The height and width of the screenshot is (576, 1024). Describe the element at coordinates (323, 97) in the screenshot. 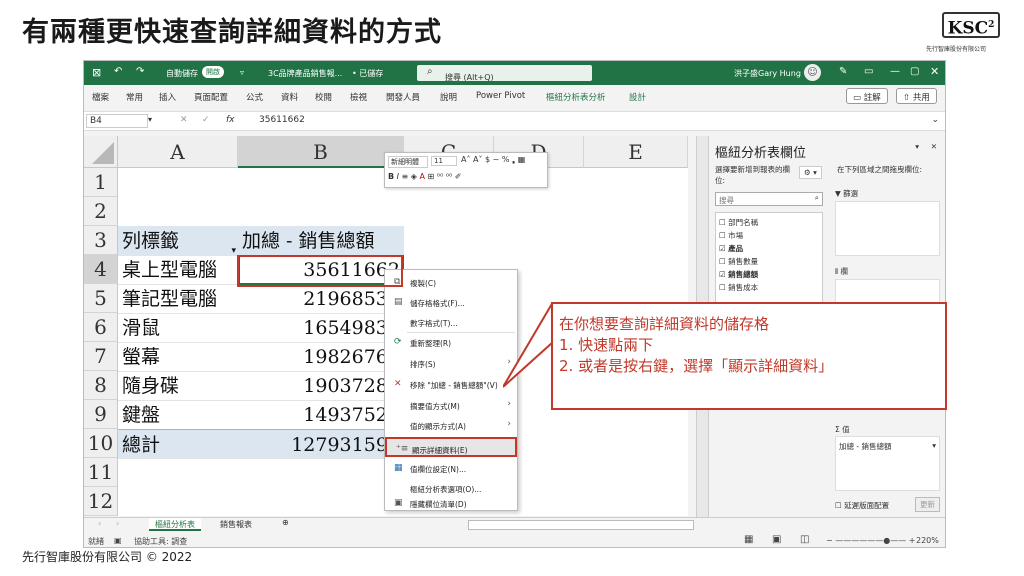

I see `tab-review: 校閱` at that location.